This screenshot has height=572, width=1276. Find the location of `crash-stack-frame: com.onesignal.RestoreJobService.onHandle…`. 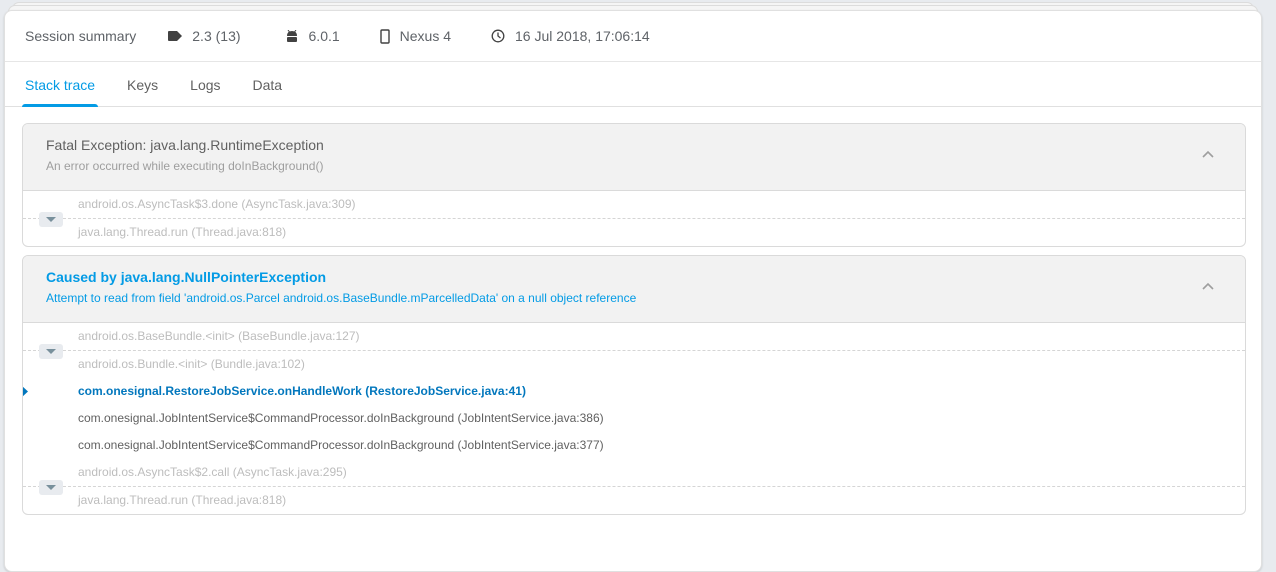

crash-stack-frame: com.onesignal.RestoreJobService.onHandle… is located at coordinates (634, 391).